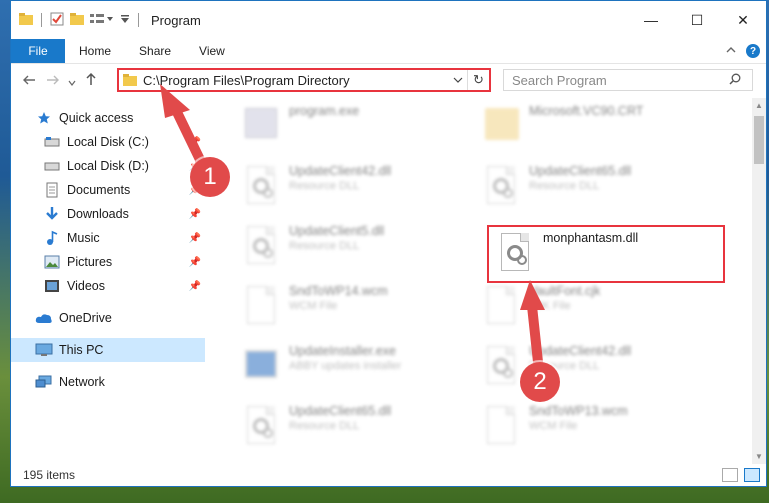 This screenshot has width=769, height=503. What do you see at coordinates (108, 382) in the screenshot?
I see `sidebar-item-network: Network` at bounding box center [108, 382].